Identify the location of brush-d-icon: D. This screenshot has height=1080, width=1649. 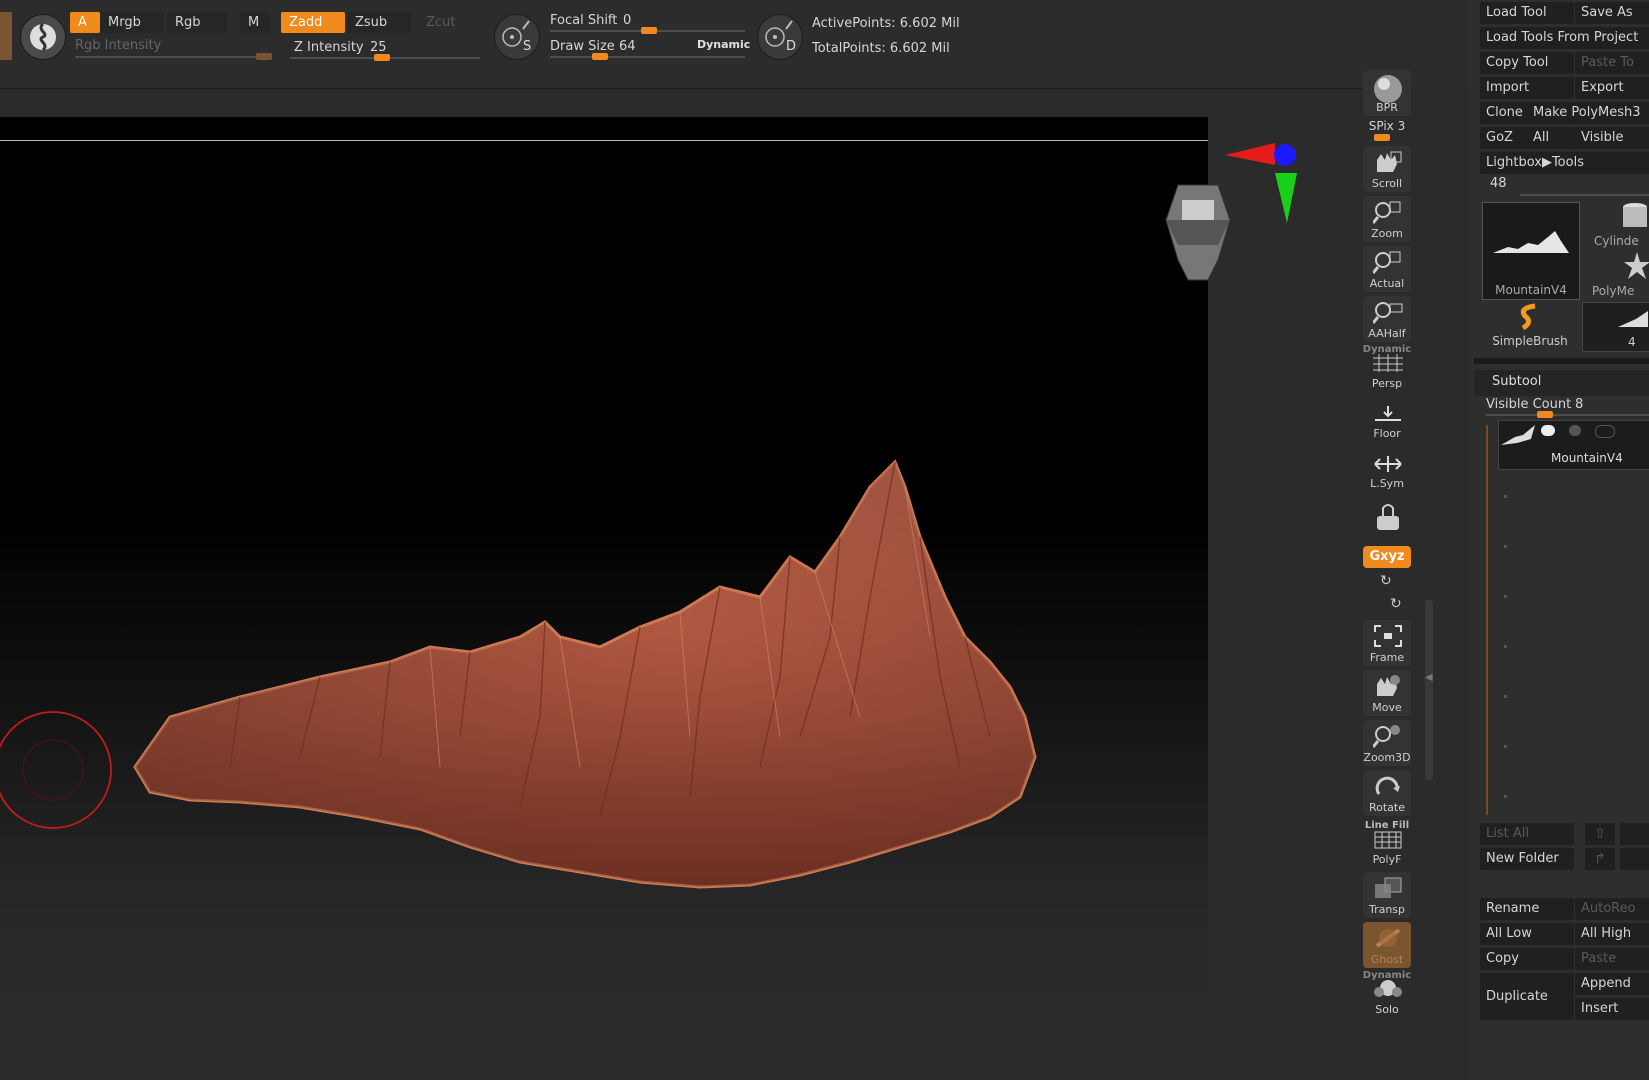
(780, 37).